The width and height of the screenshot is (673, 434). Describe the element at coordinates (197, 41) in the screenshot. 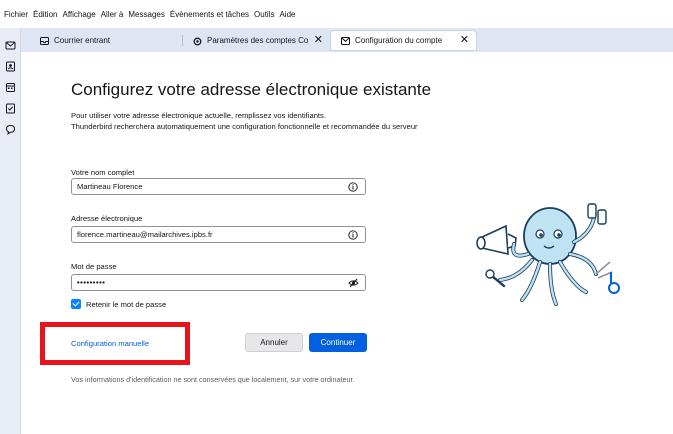

I see `gear-icon` at that location.